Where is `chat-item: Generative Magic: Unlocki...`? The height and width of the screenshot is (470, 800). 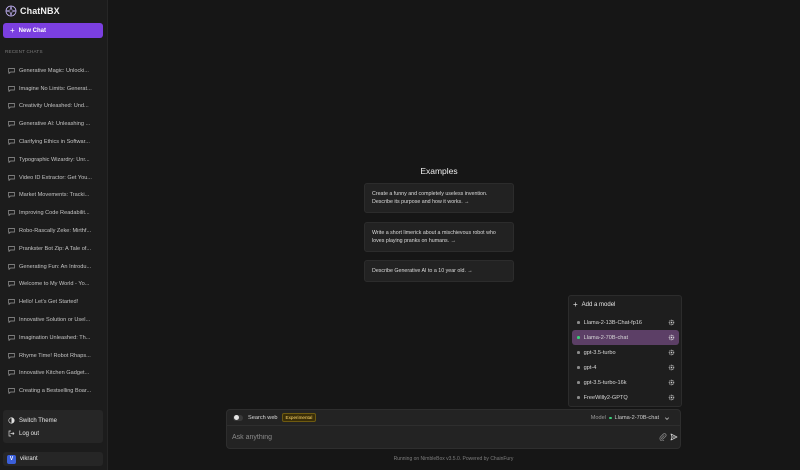
chat-item: Generative Magic: Unlocki... is located at coordinates (53, 71).